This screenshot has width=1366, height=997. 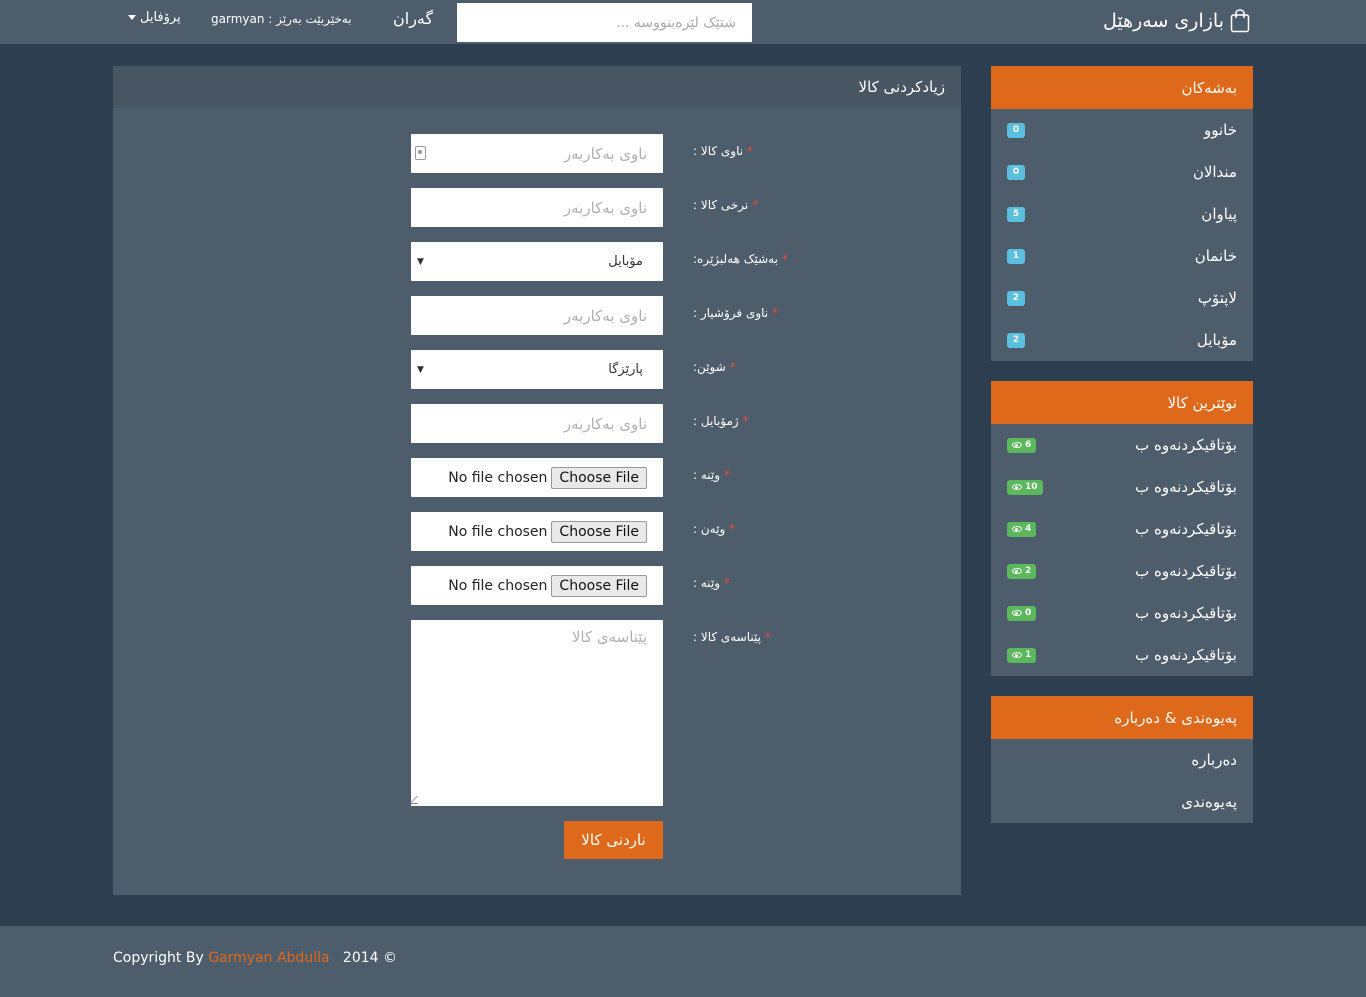 I want to click on product-name-field, so click(x=537, y=153).